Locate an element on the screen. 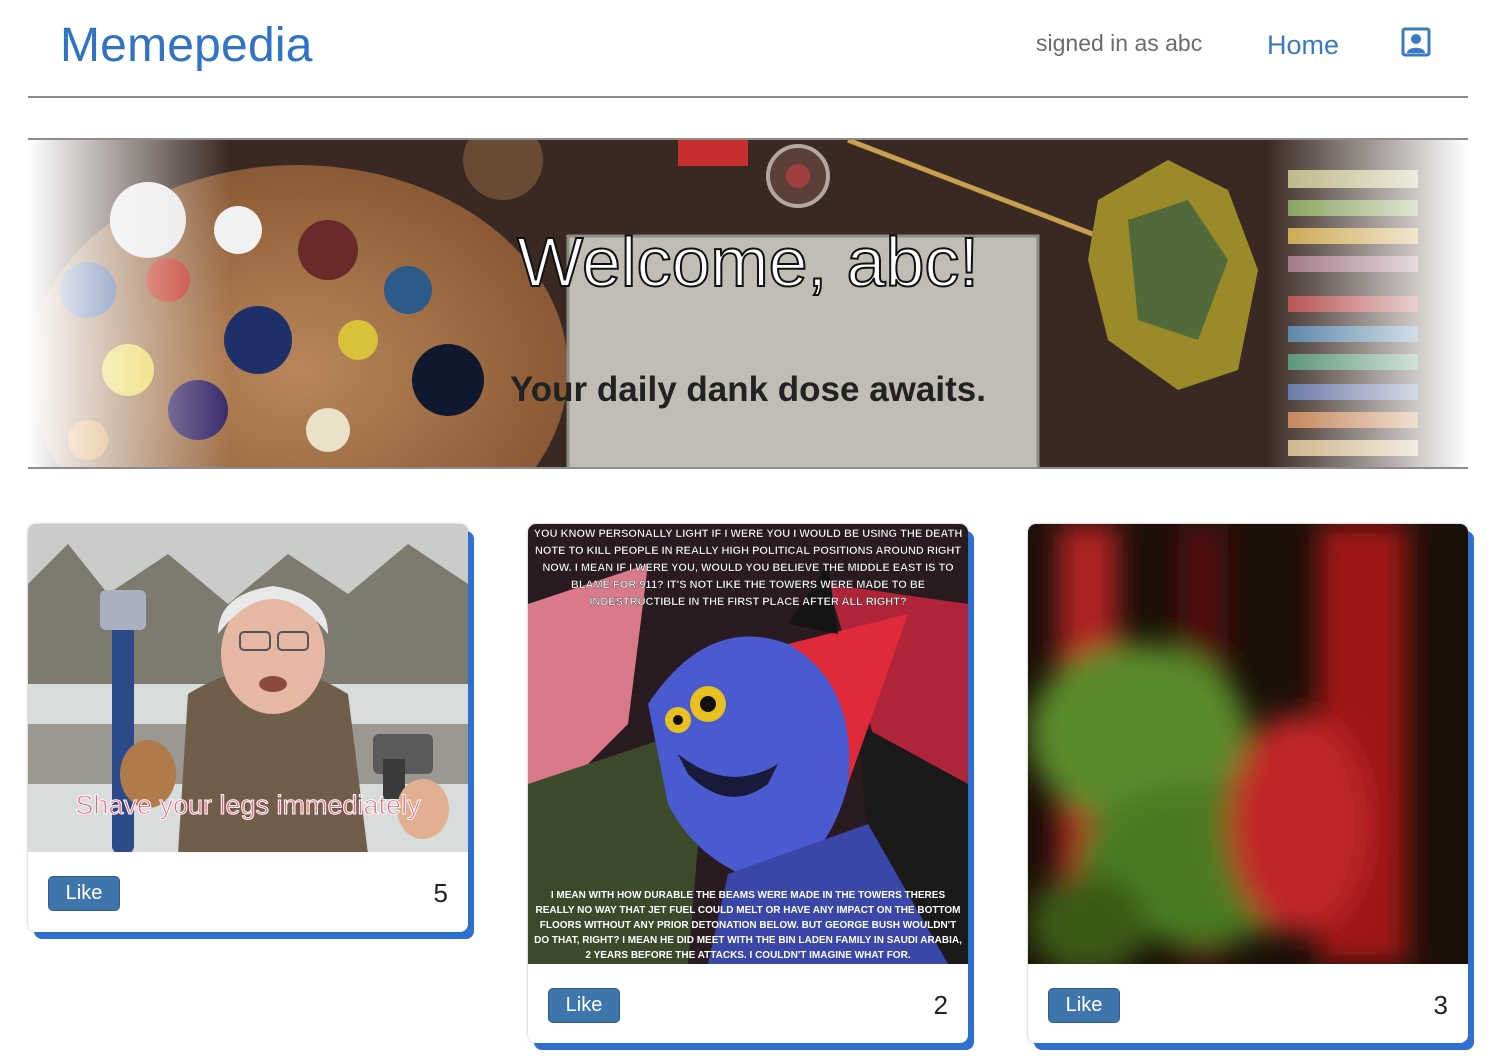 This screenshot has width=1506, height=1056. user-portrait-icon is located at coordinates (1416, 42).